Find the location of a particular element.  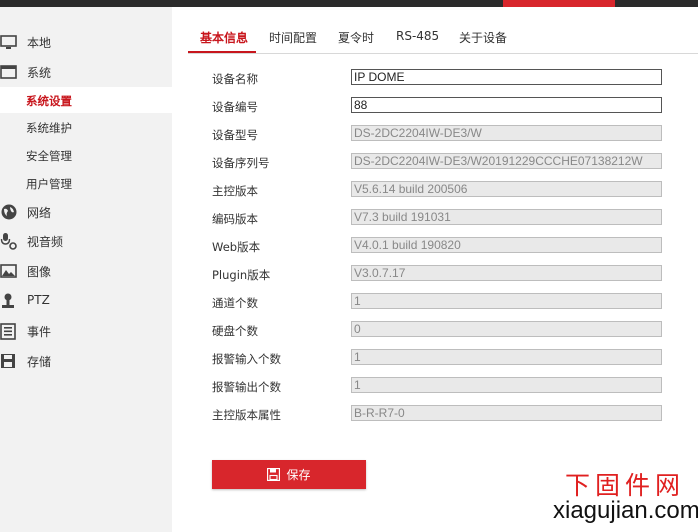

sidebar-item-image: 图像 is located at coordinates (86, 271).